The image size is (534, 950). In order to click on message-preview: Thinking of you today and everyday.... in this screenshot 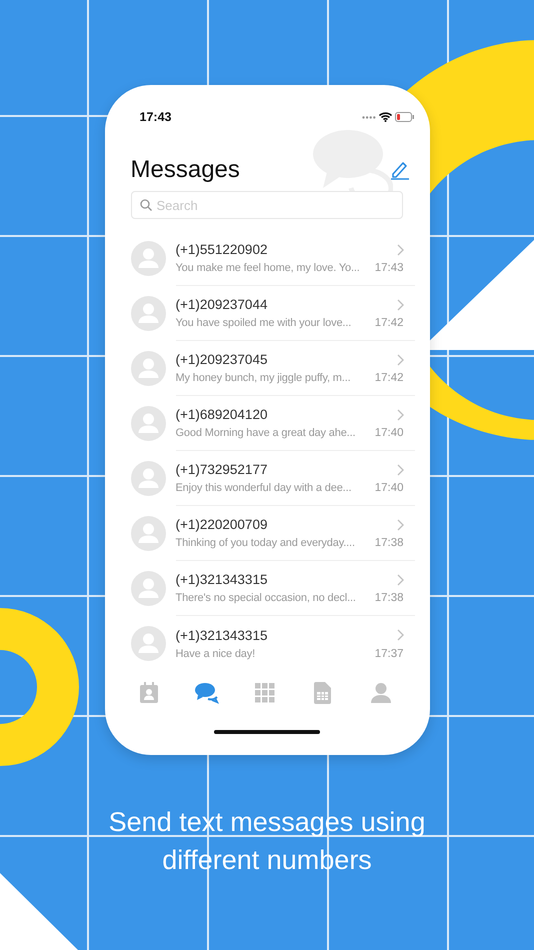, I will do `click(265, 543)`.